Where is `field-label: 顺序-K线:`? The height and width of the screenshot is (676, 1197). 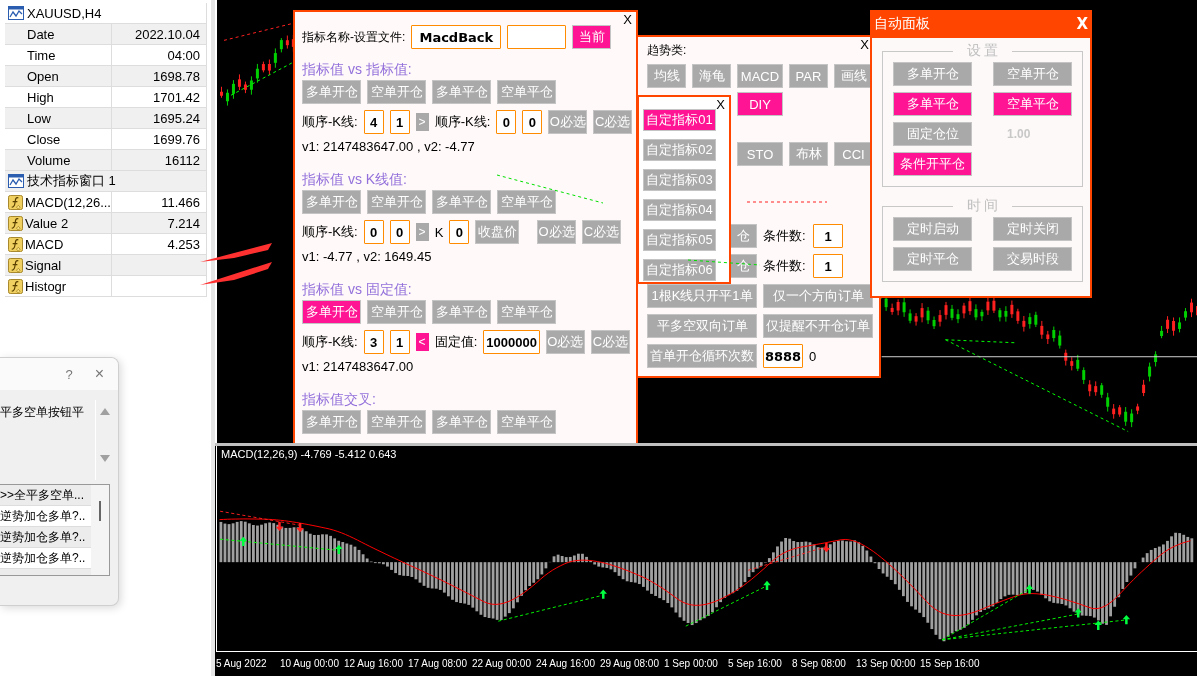
field-label: 顺序-K线: is located at coordinates (330, 122).